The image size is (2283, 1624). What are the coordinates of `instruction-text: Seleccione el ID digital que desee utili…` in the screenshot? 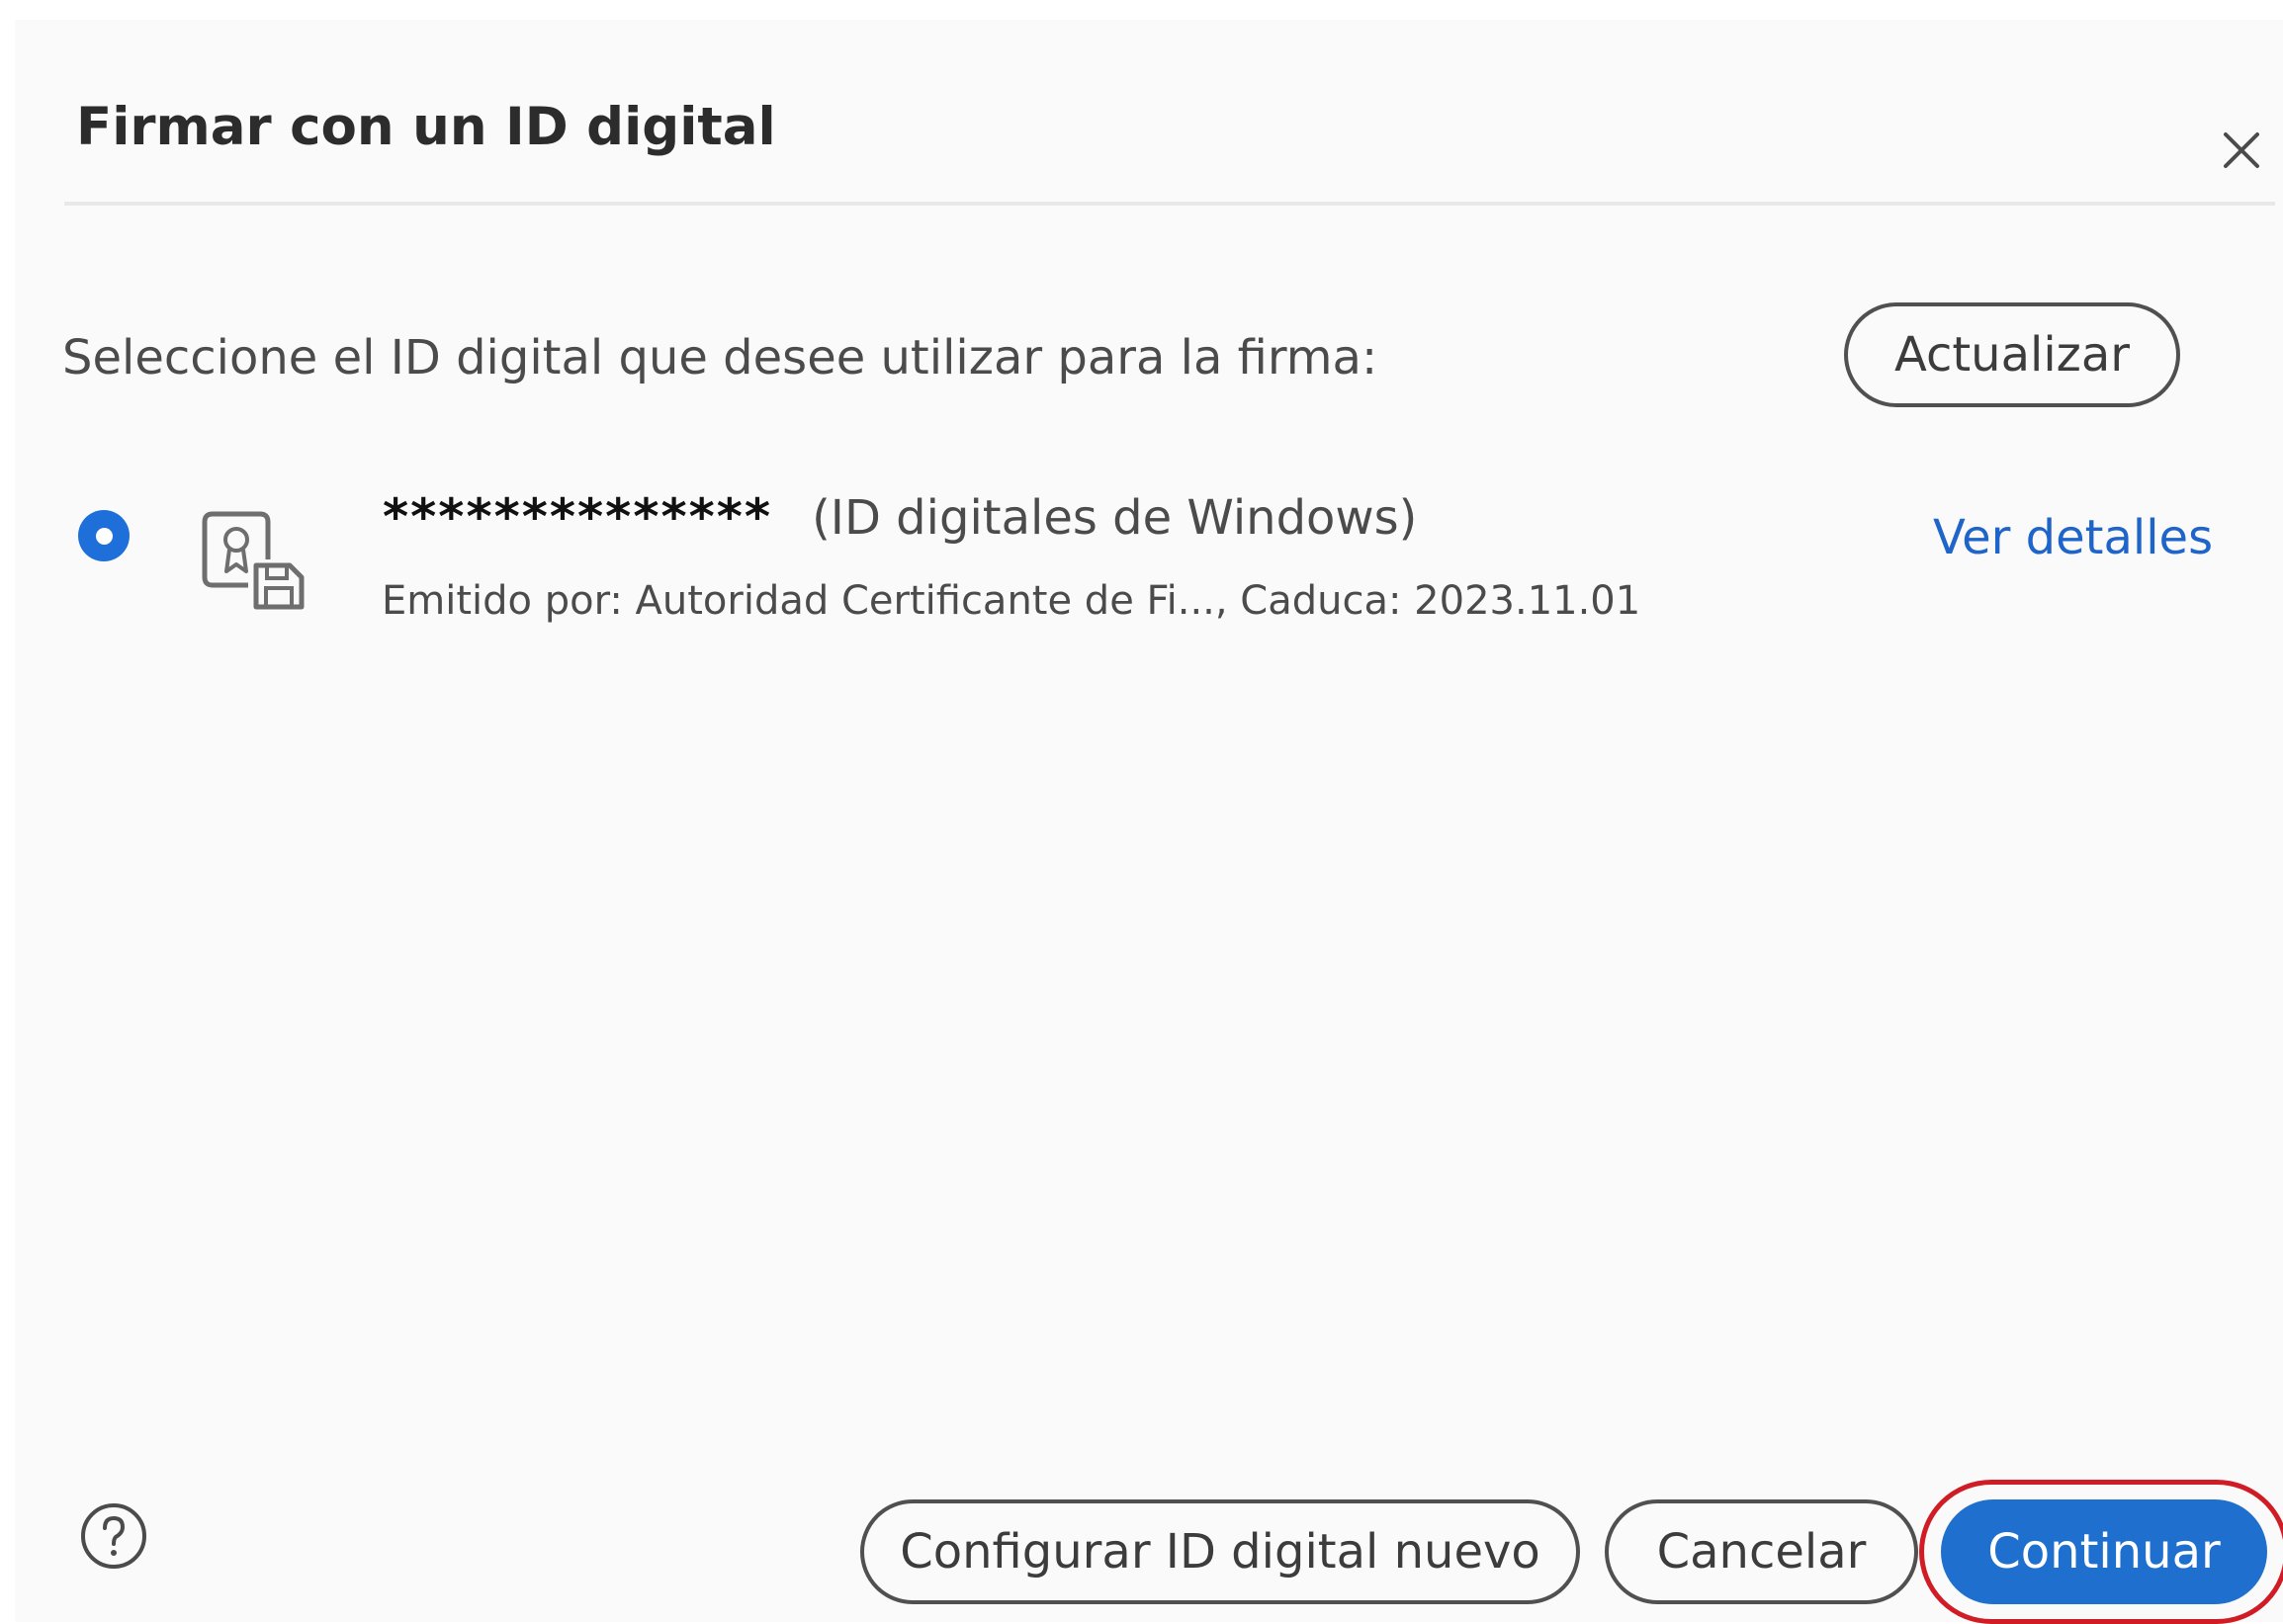 It's located at (720, 357).